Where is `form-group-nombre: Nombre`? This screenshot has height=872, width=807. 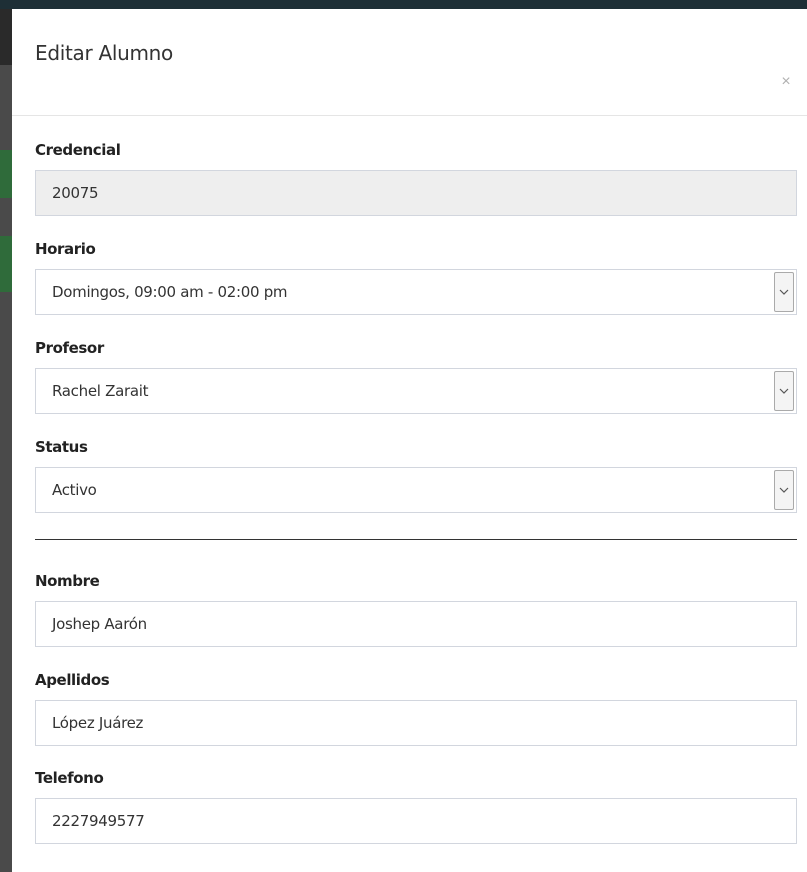
form-group-nombre: Nombre is located at coordinates (416, 581).